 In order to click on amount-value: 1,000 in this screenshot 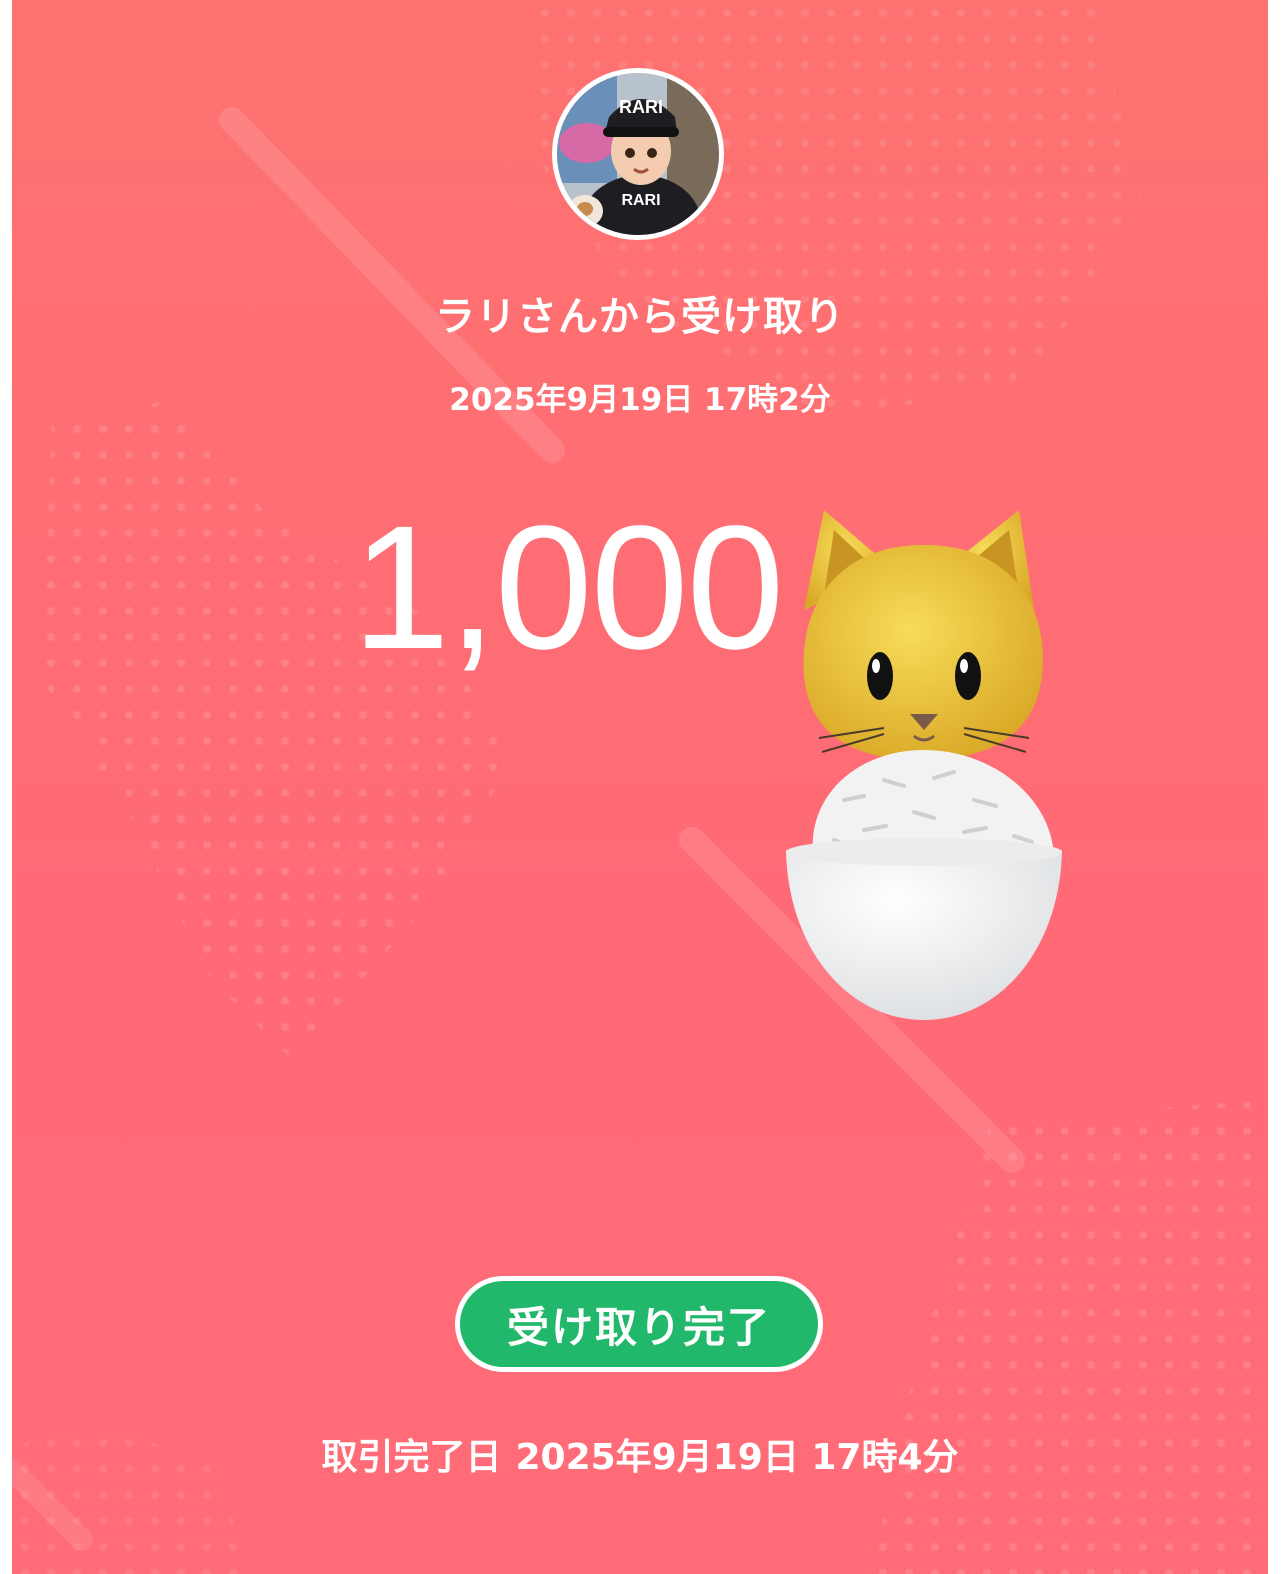, I will do `click(568, 588)`.